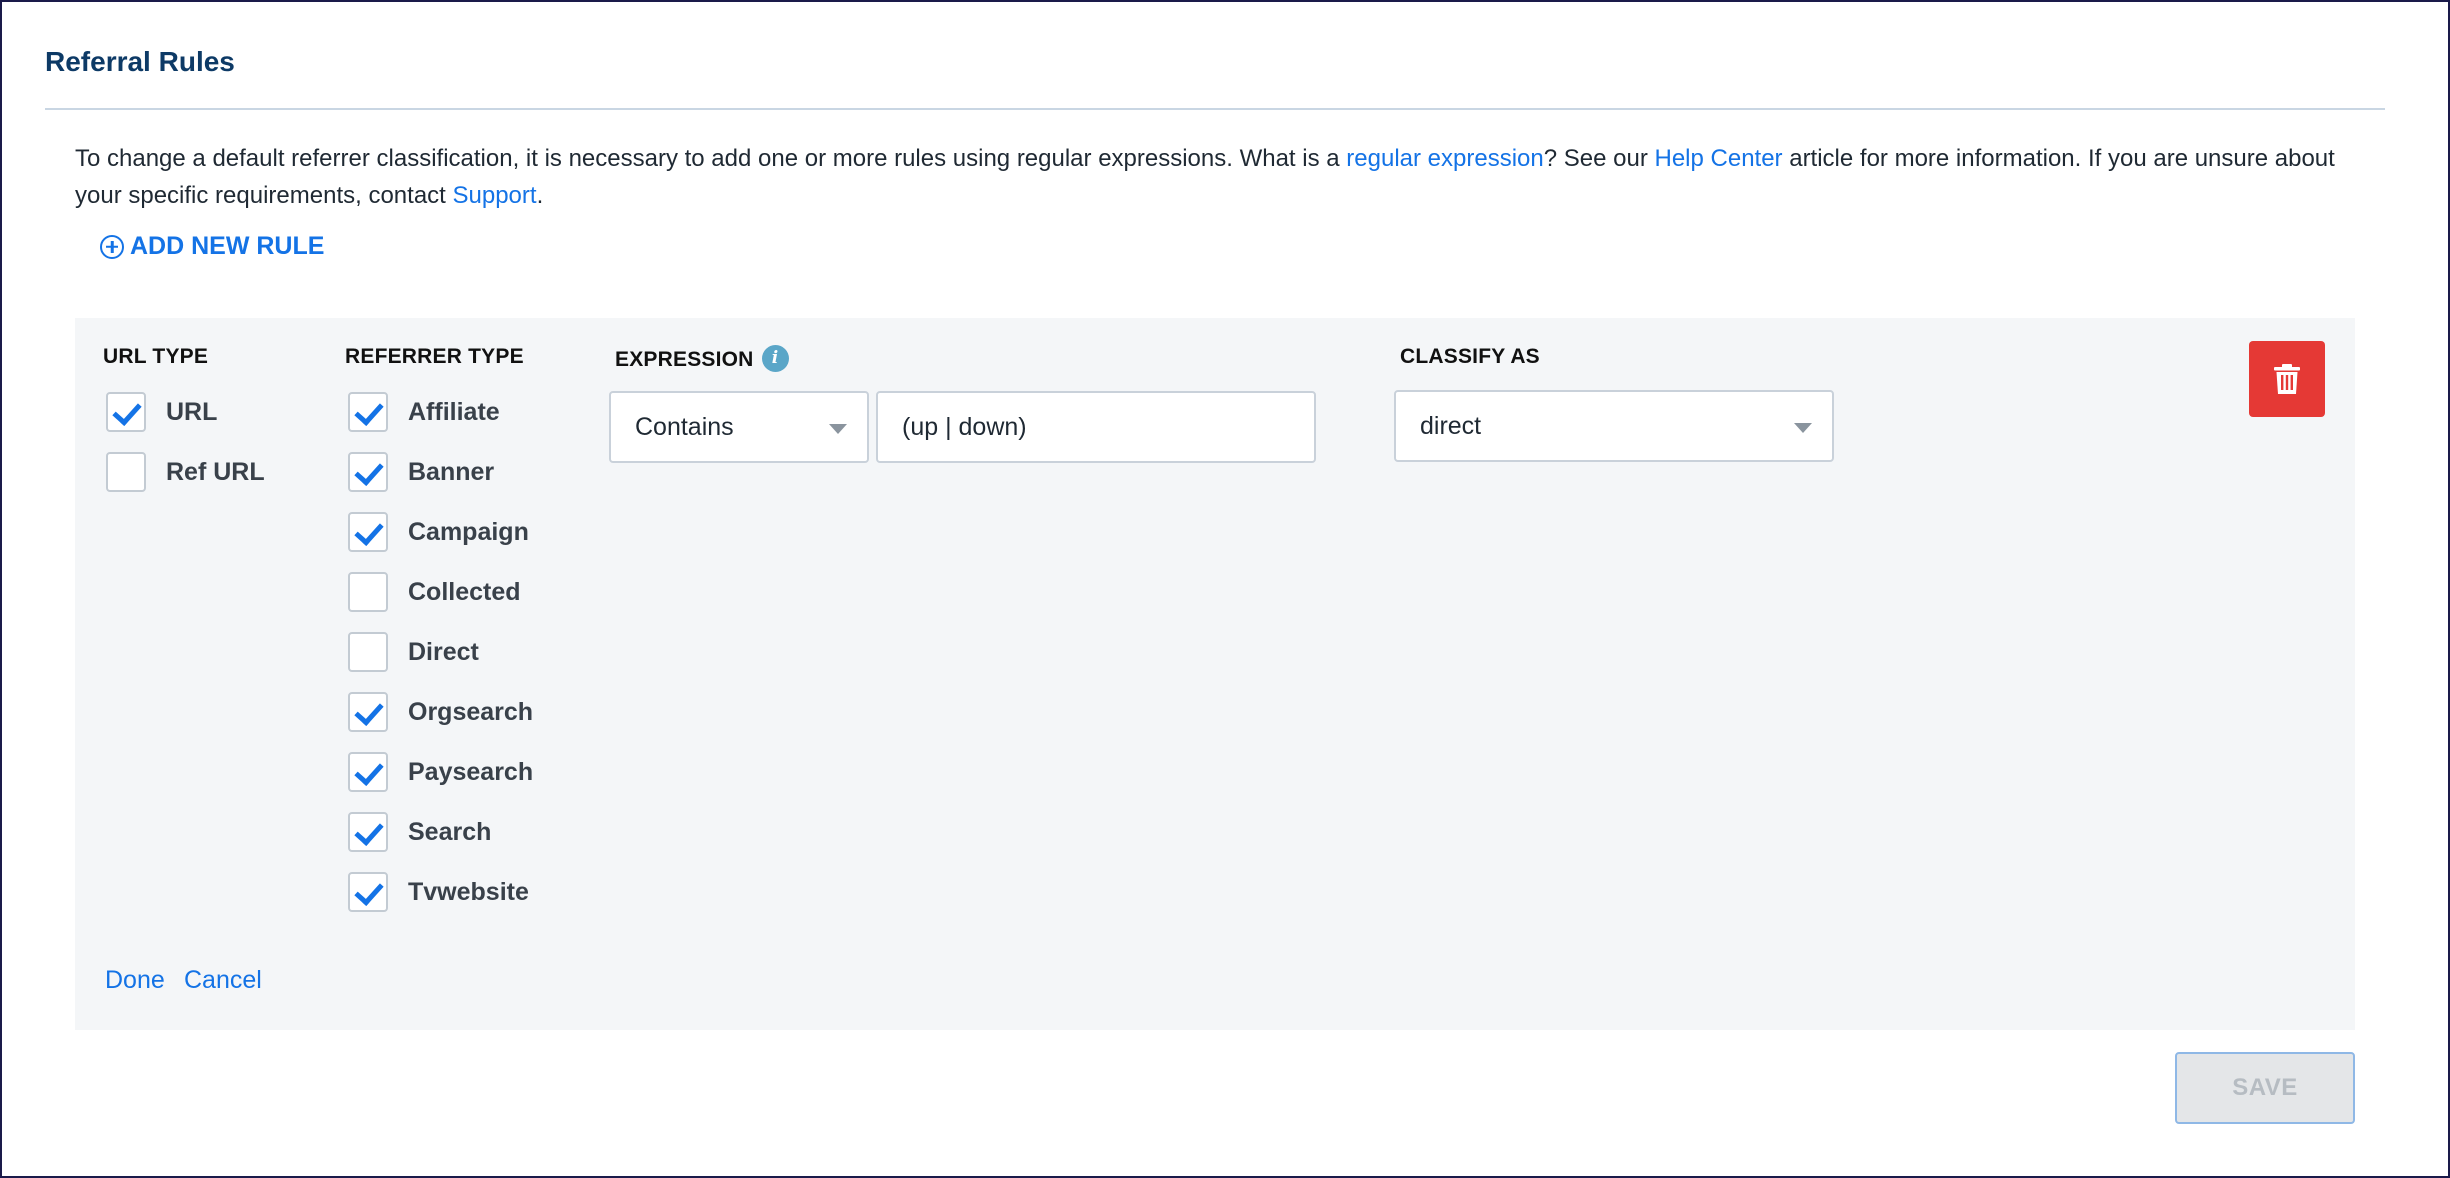 This screenshot has width=2450, height=1178. I want to click on expression-operator-select: Contains, so click(739, 427).